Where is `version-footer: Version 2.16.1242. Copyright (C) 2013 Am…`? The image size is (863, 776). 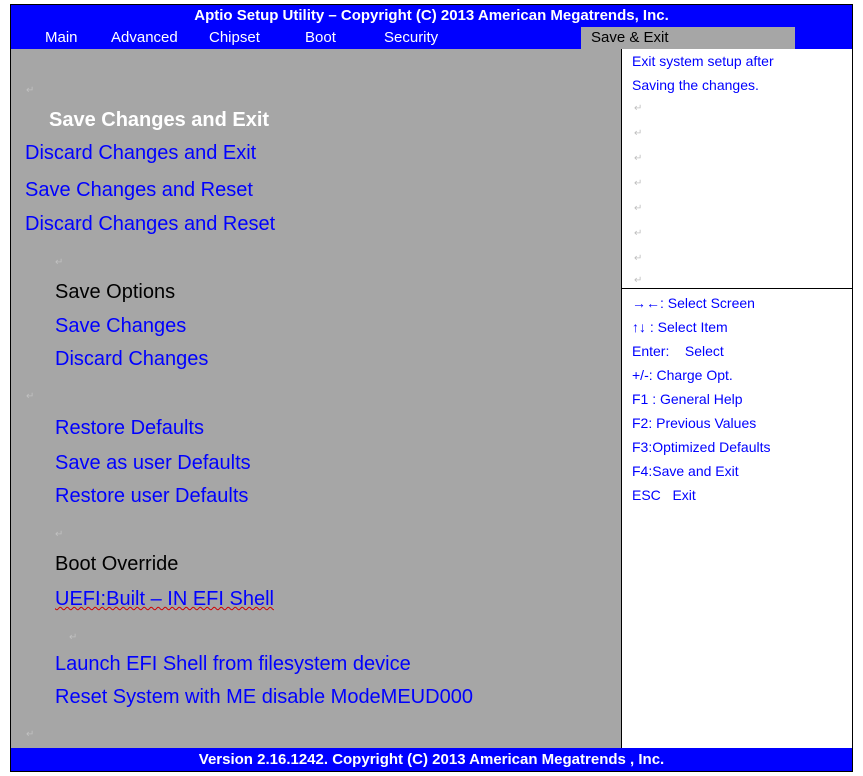
version-footer: Version 2.16.1242. Copyright (C) 2013 Am… is located at coordinates (431, 759).